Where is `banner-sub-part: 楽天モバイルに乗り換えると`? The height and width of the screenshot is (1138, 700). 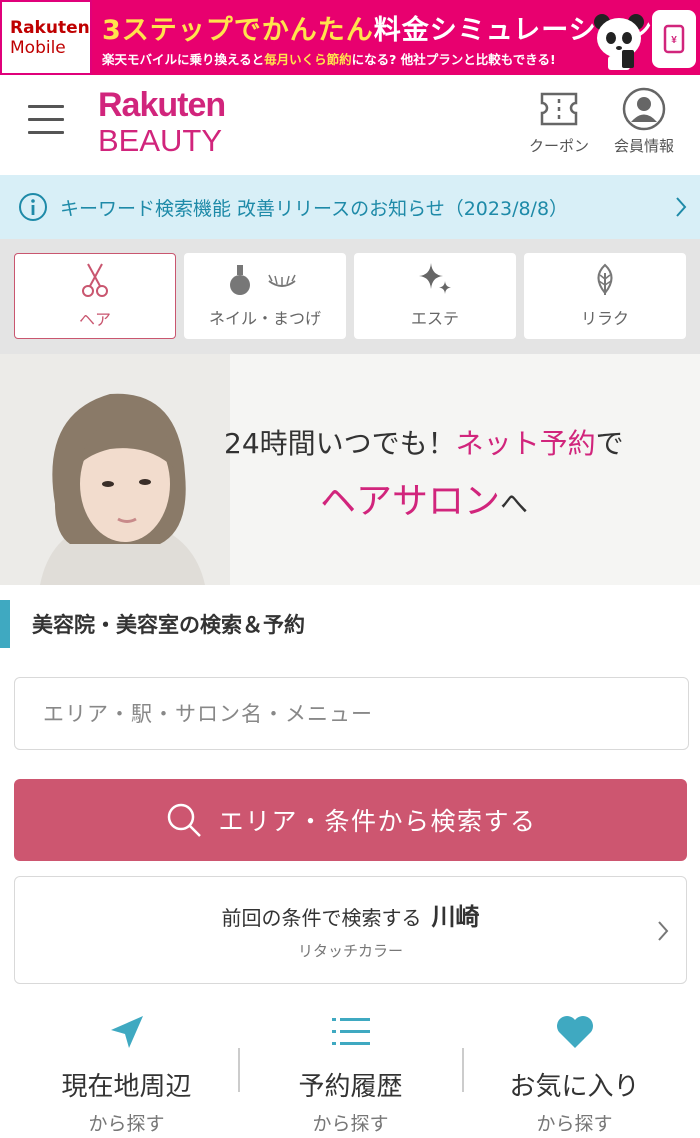 banner-sub-part: 楽天モバイルに乗り換えると is located at coordinates (183, 59).